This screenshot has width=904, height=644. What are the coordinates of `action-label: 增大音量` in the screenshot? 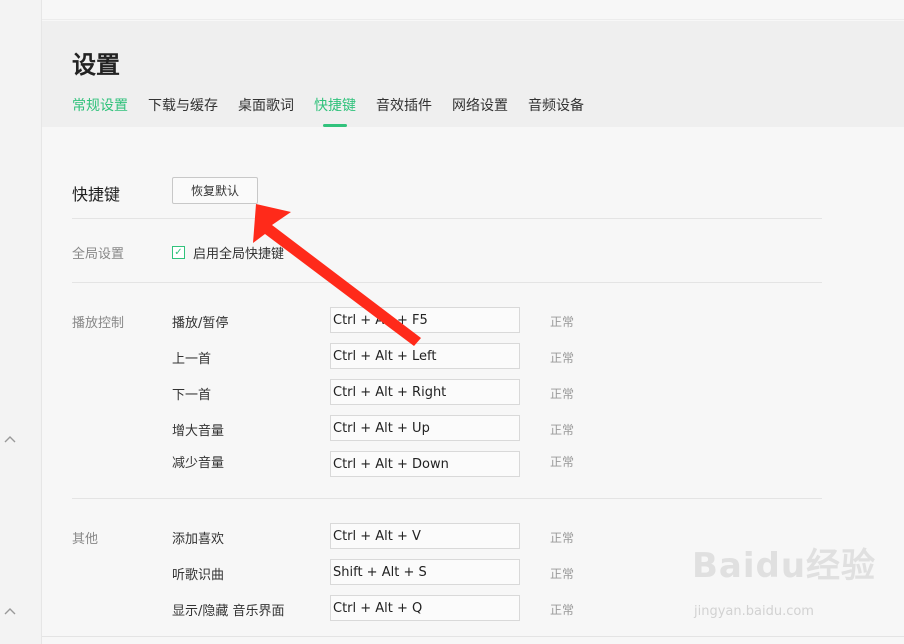 It's located at (198, 431).